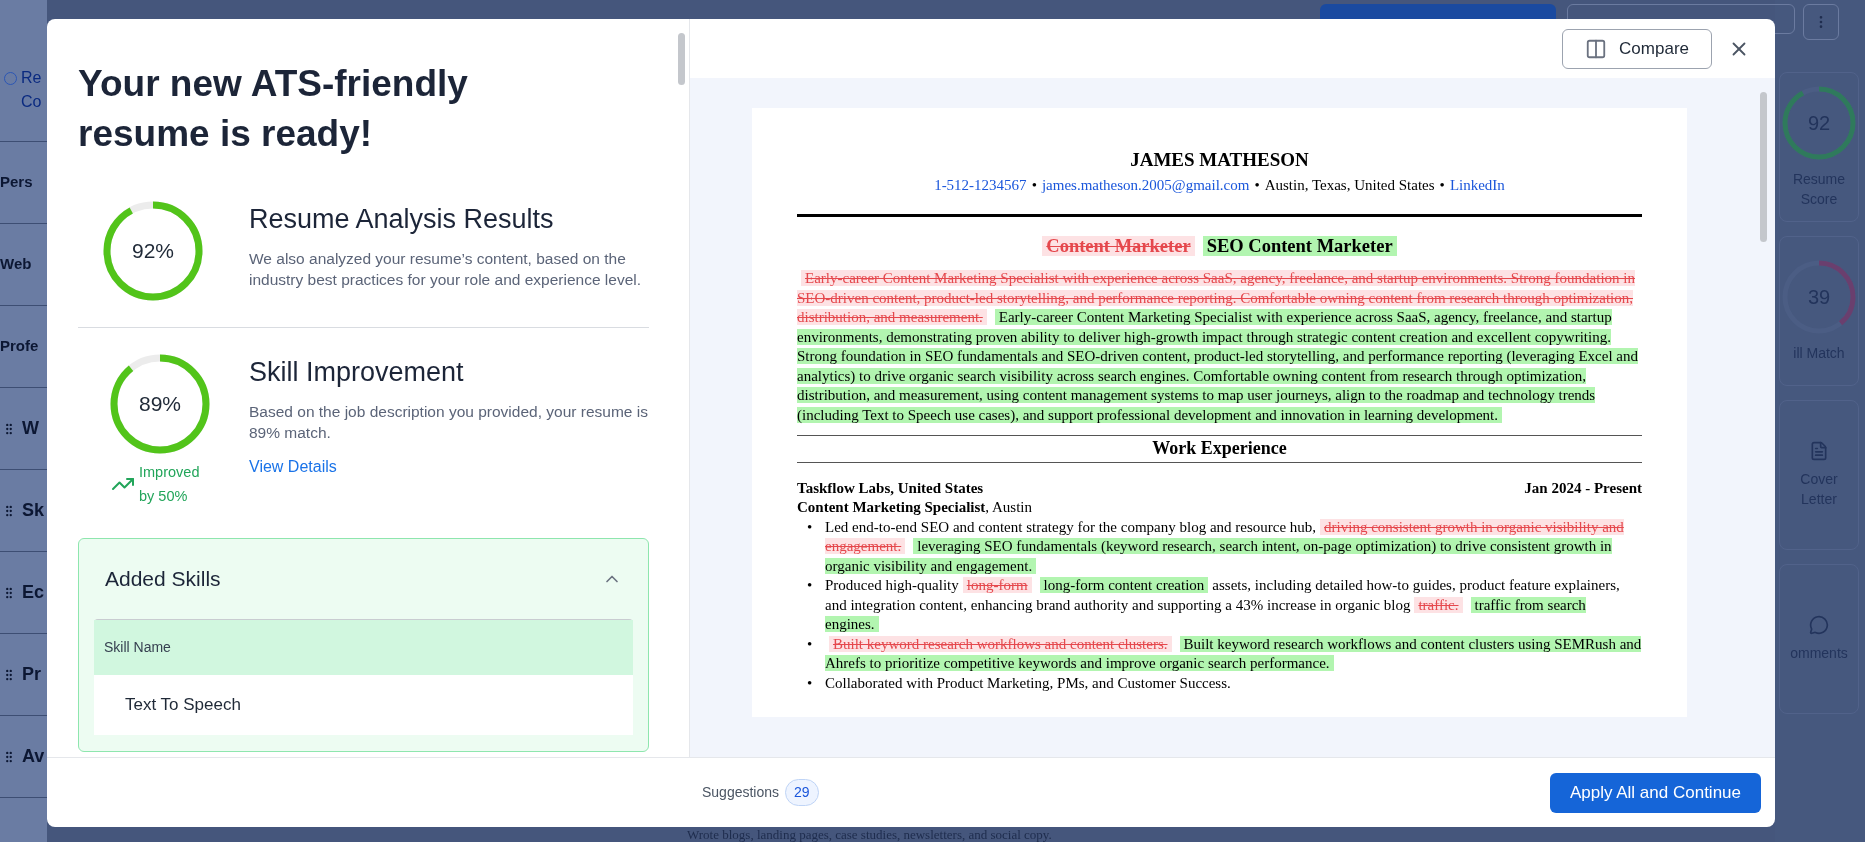 This screenshot has height=842, width=1865. Describe the element at coordinates (802, 792) in the screenshot. I see `suggestions-count: 29` at that location.